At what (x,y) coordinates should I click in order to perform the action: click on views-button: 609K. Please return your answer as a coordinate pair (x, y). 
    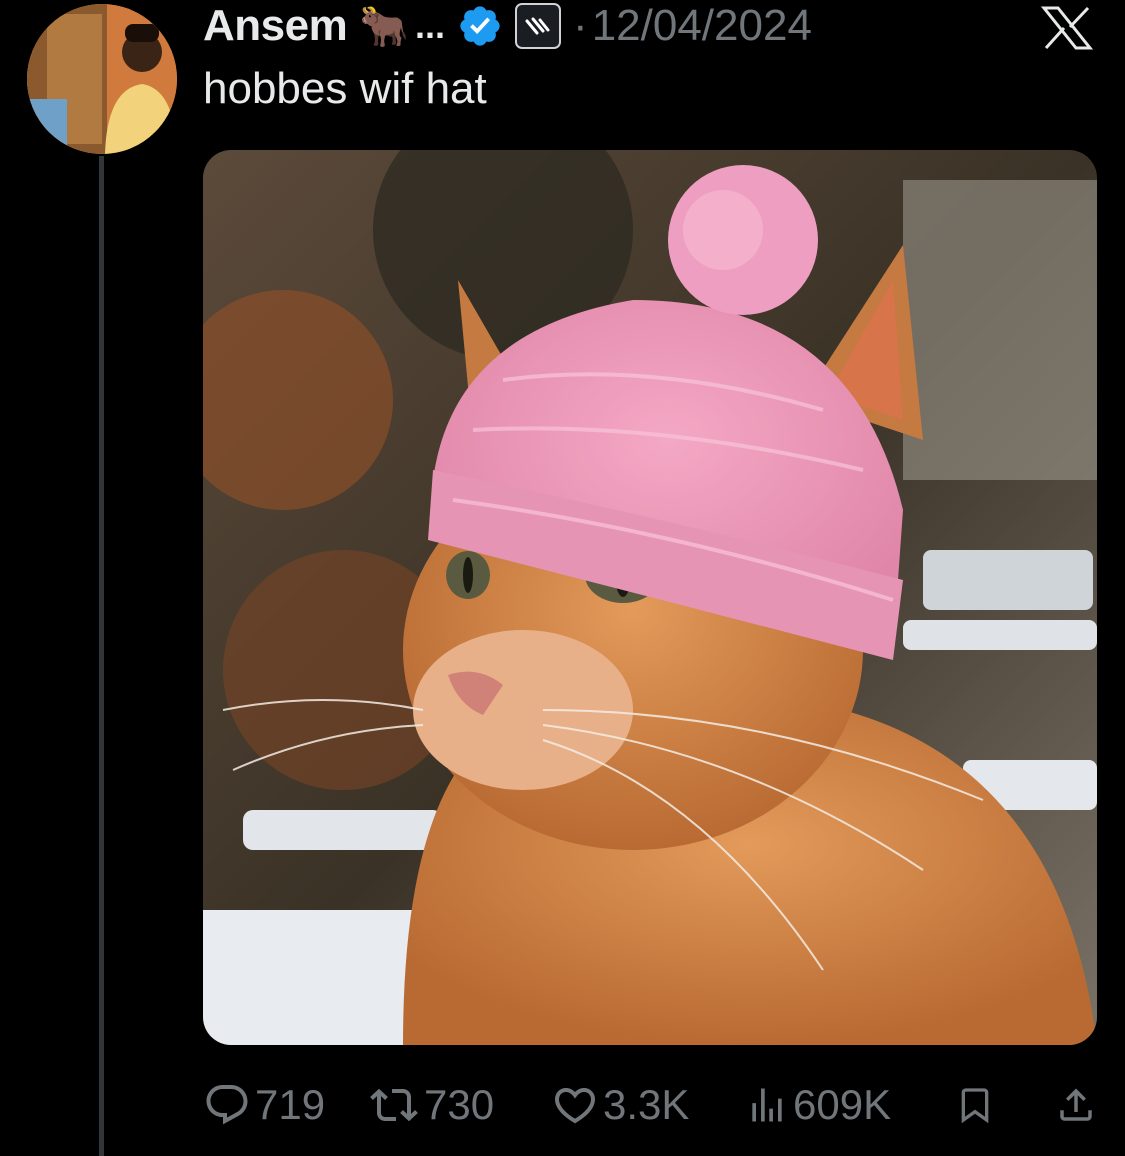
    Looking at the image, I should click on (818, 1105).